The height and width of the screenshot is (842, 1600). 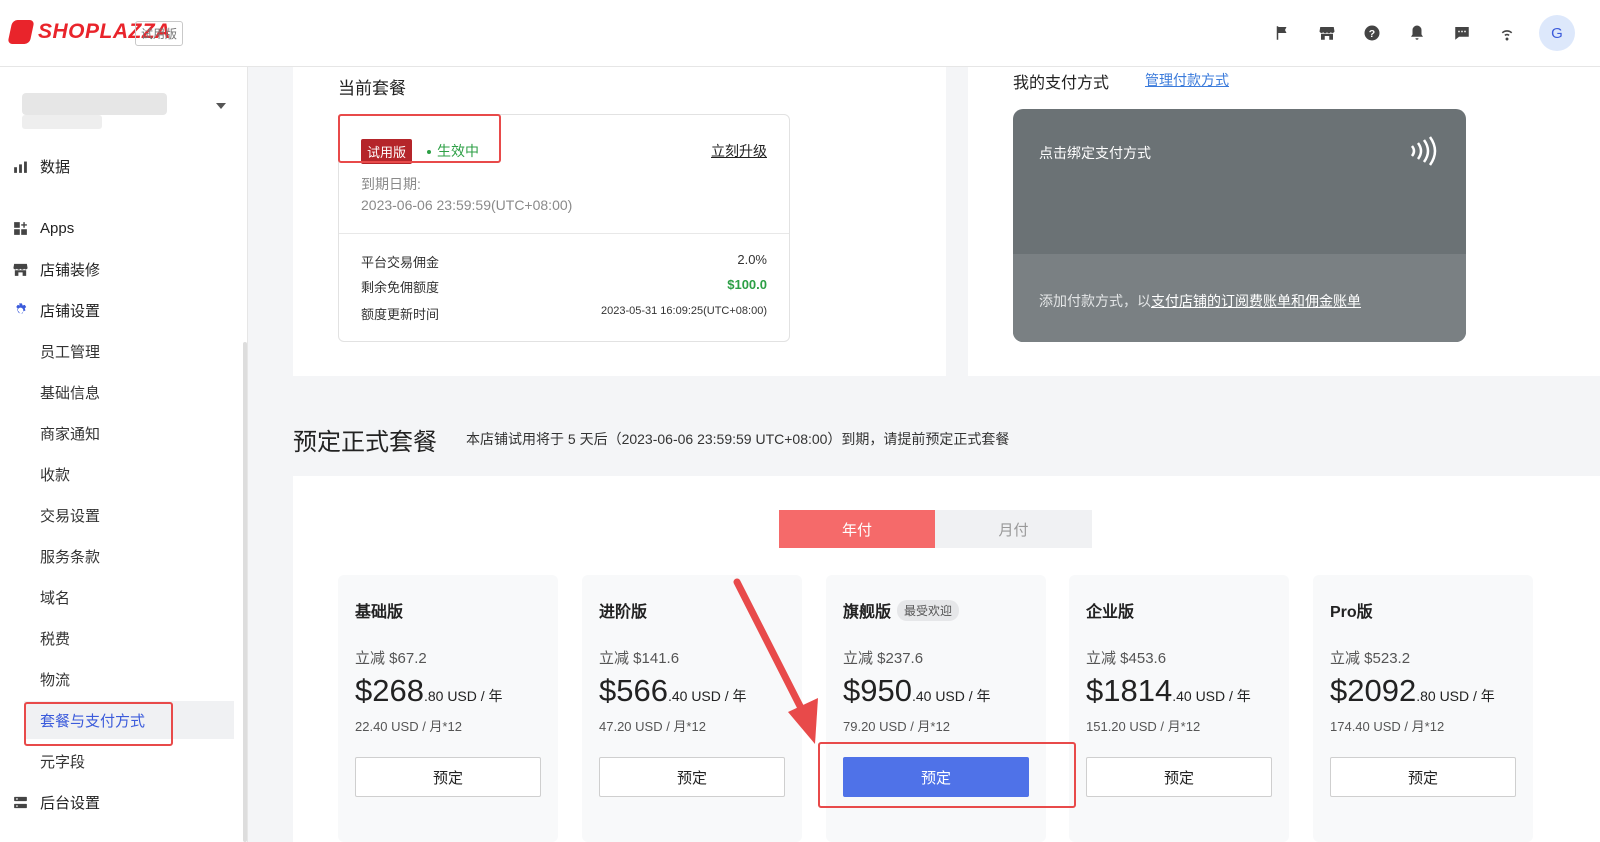 I want to click on tier-price: $566.40 USD / 年, so click(x=673, y=691).